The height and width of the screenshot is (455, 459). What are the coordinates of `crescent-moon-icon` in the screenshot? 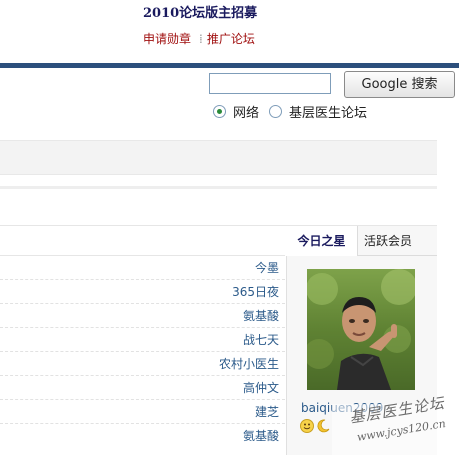 It's located at (323, 426).